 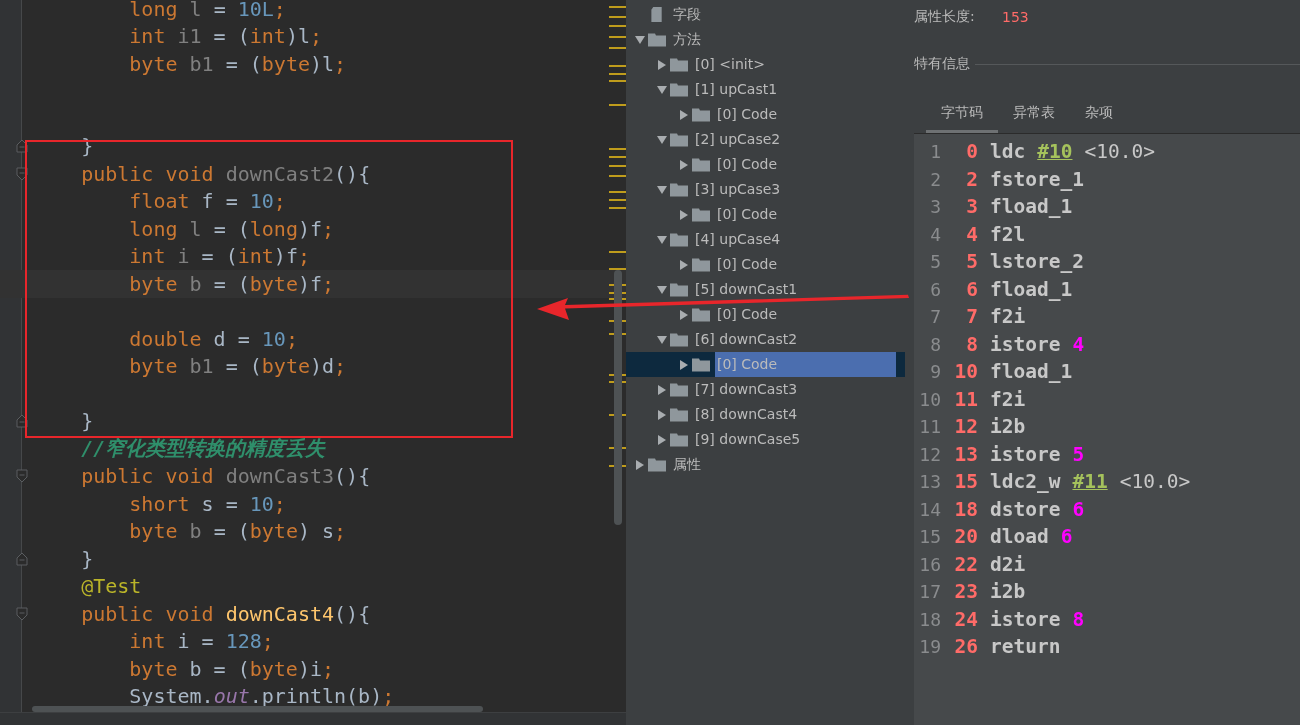 I want to click on line-number: 9, so click(x=935, y=372).